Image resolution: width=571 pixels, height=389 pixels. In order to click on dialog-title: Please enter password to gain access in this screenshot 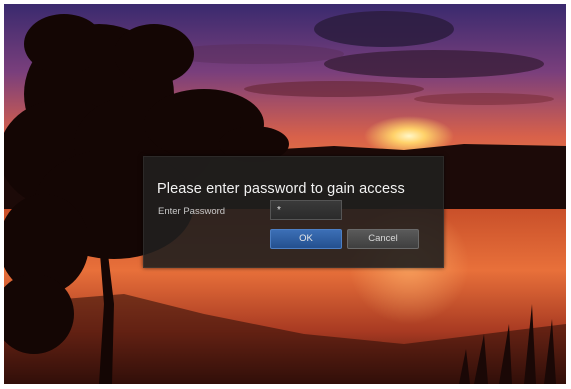, I will do `click(281, 189)`.